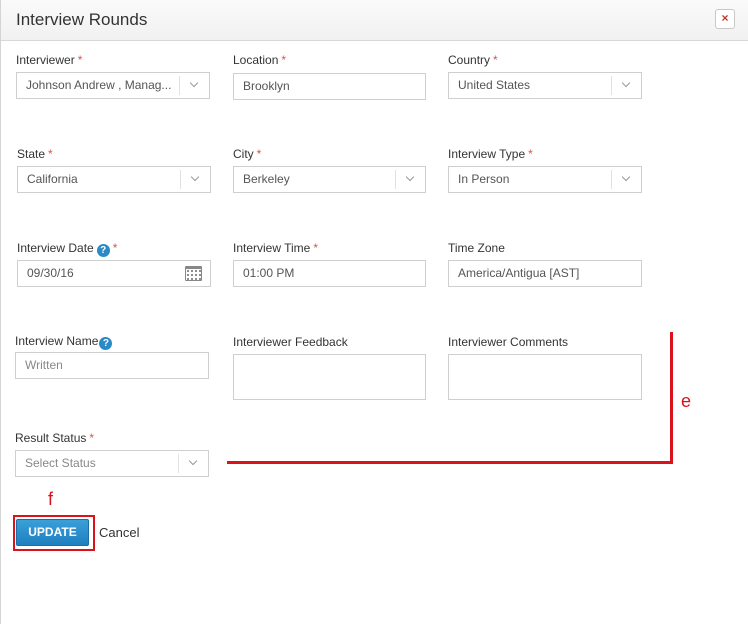 The width and height of the screenshot is (748, 624). I want to click on state-value: California, so click(52, 179).